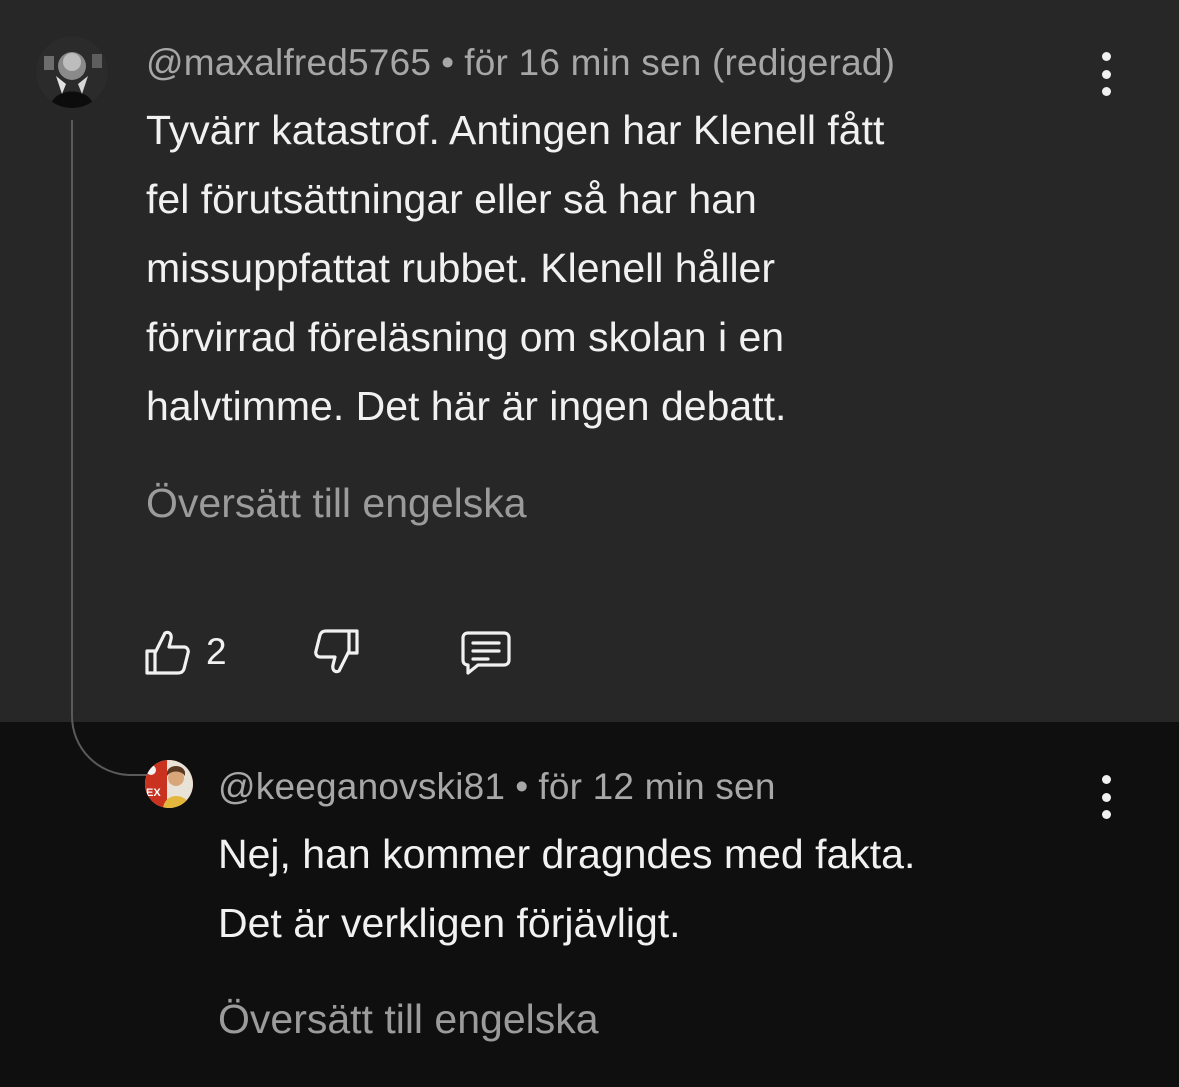 Image resolution: width=1179 pixels, height=1087 pixels. Describe the element at coordinates (167, 652) in the screenshot. I see `thumbs-up-icon` at that location.